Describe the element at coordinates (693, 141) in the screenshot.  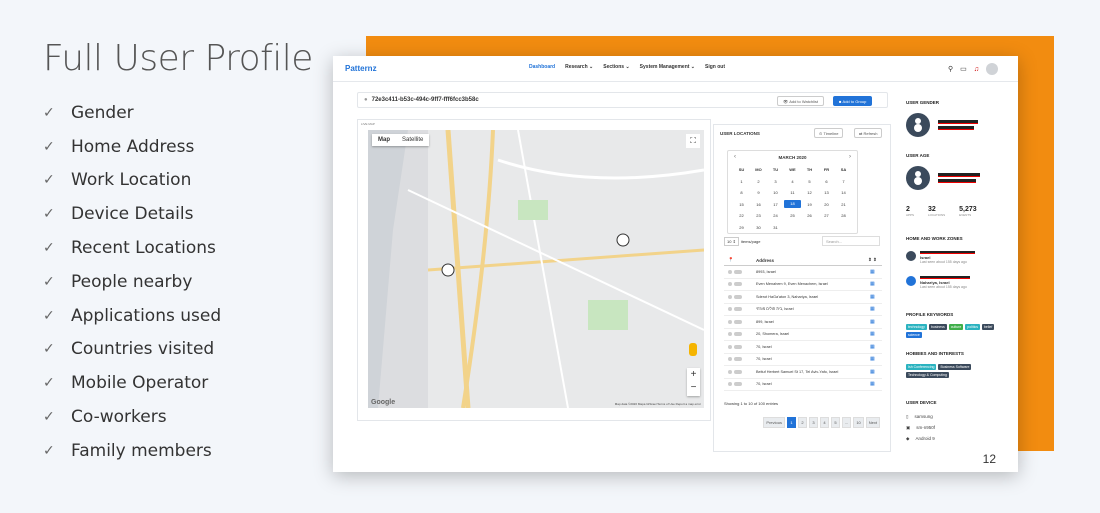
I see `fullscreen-icon: ⛶` at that location.